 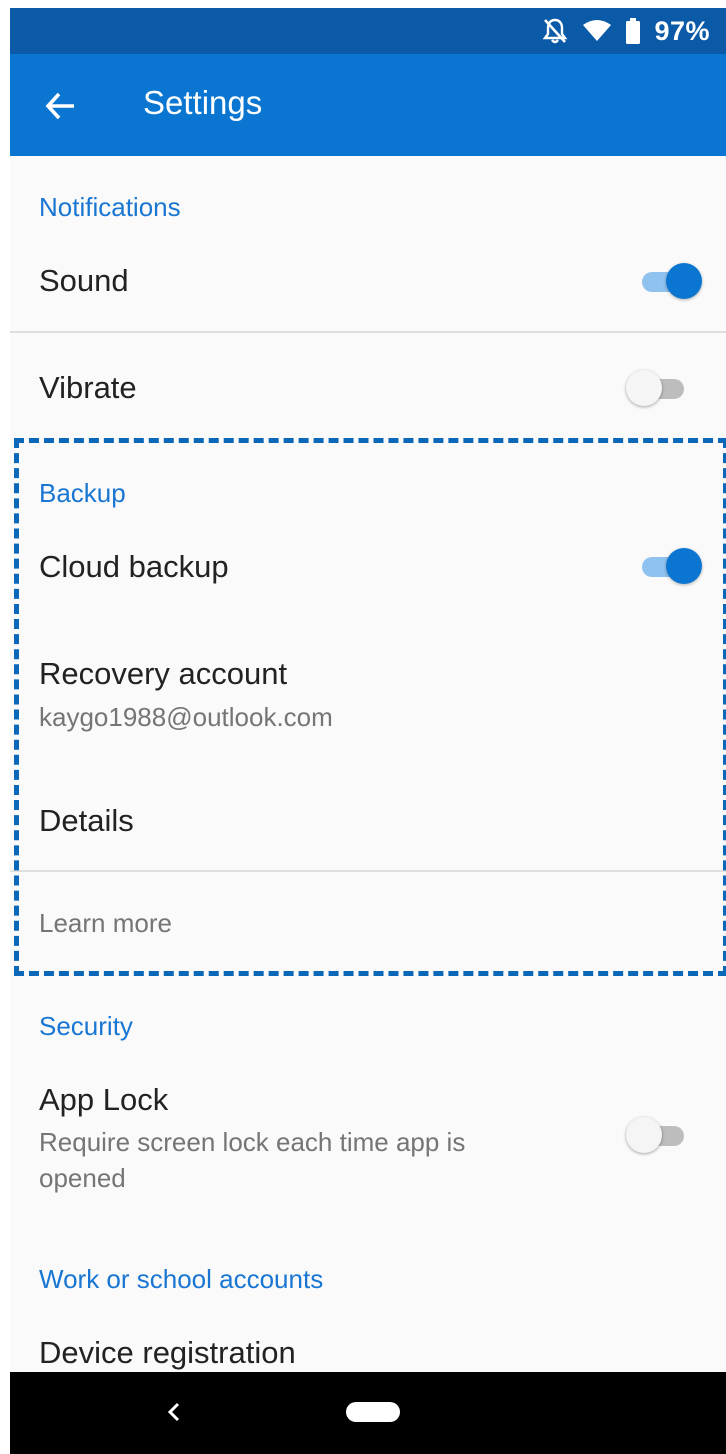 I want to click on nav-home-button, so click(x=373, y=1412).